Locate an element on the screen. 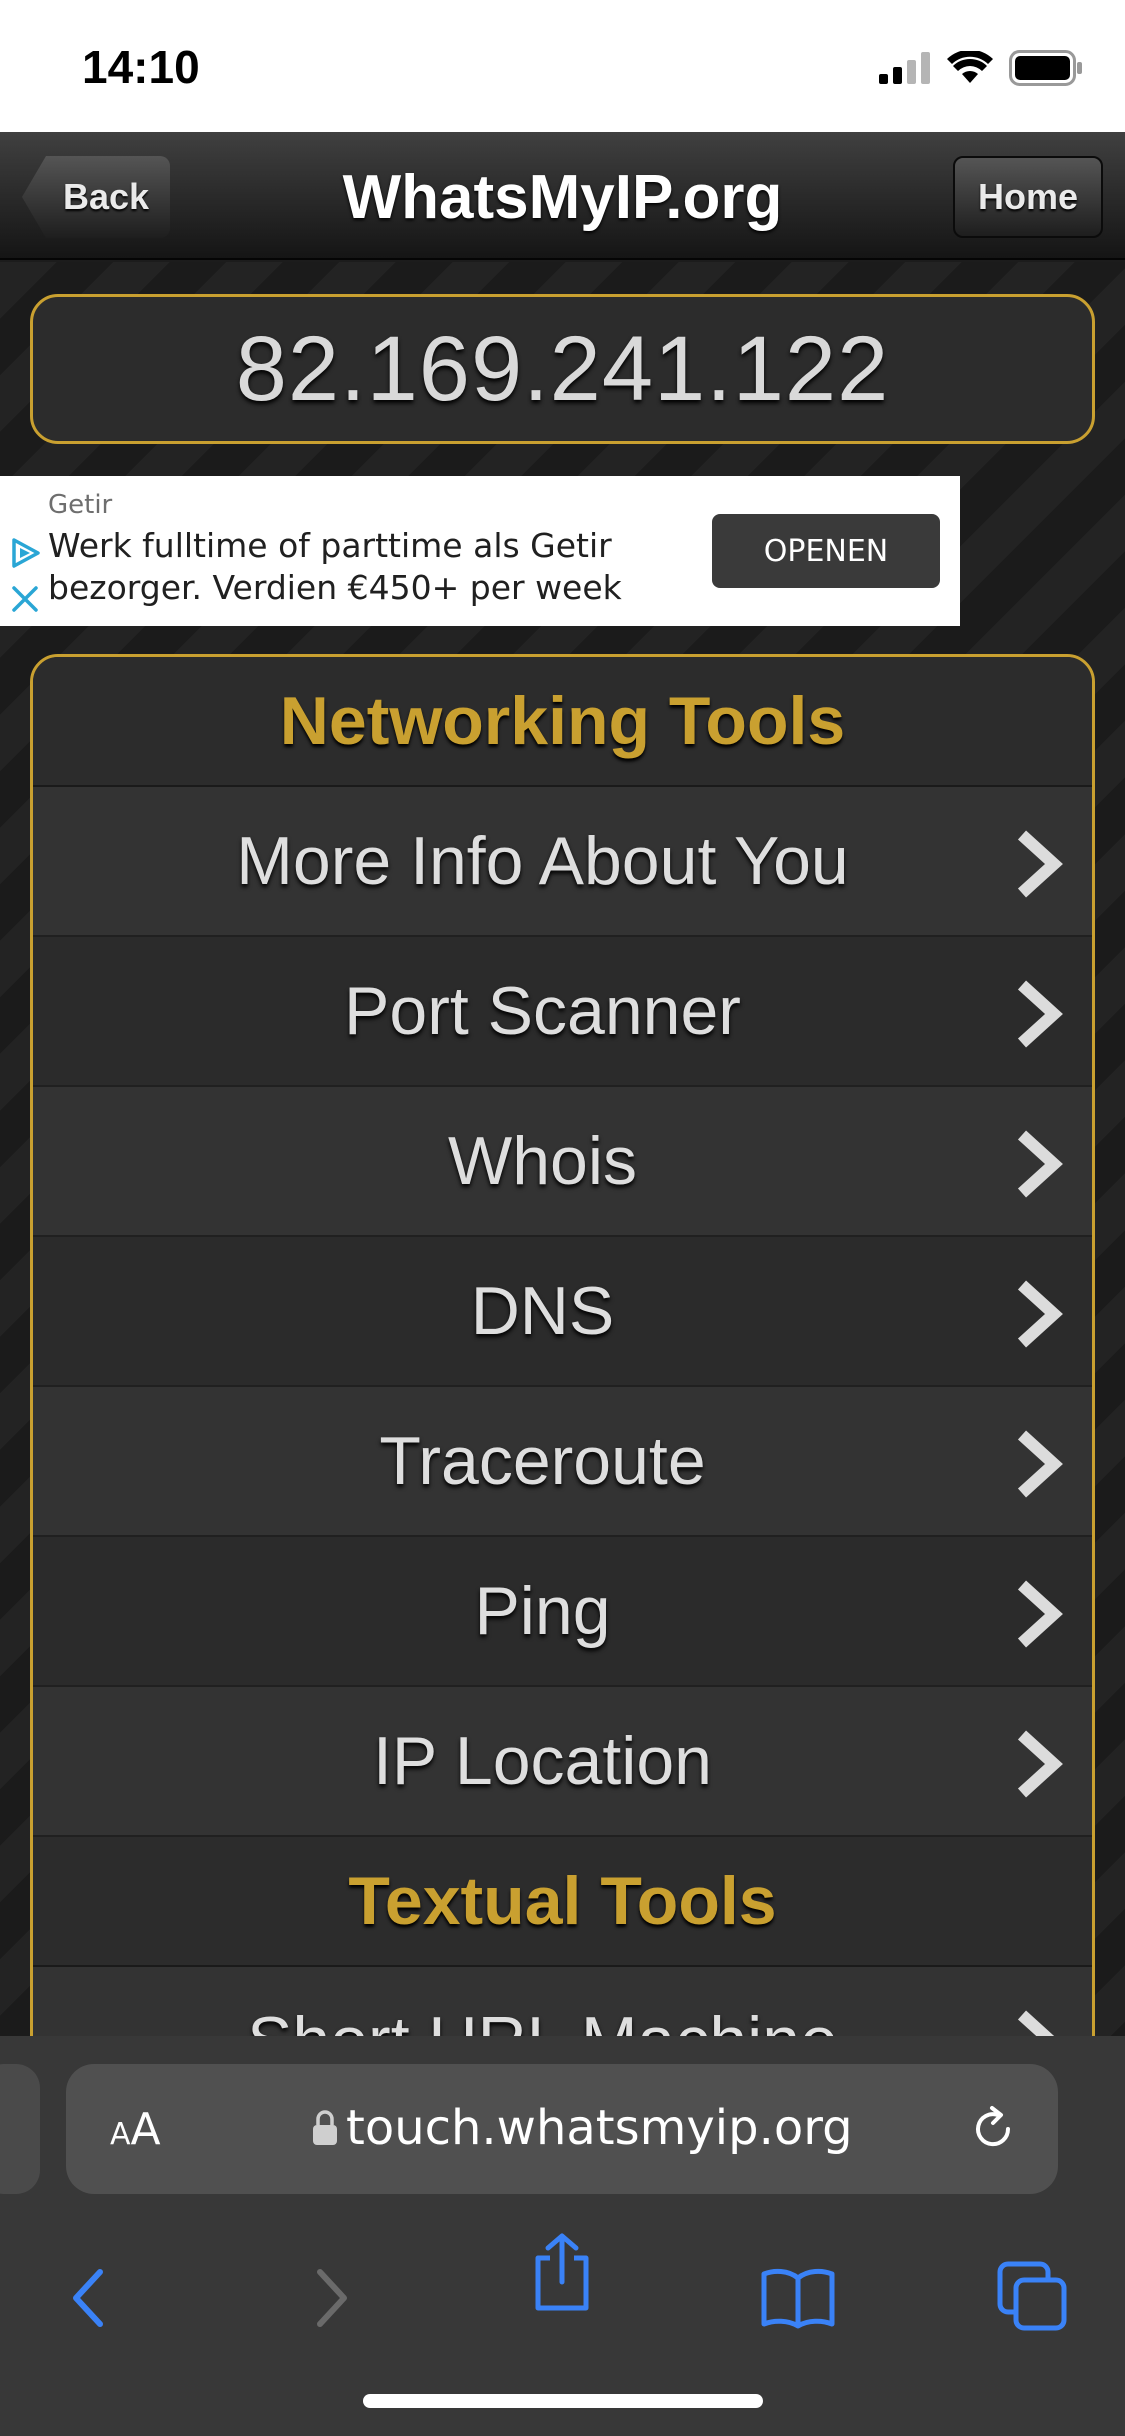 The height and width of the screenshot is (2436, 1125). reader-options-button: AA is located at coordinates (135, 2129).